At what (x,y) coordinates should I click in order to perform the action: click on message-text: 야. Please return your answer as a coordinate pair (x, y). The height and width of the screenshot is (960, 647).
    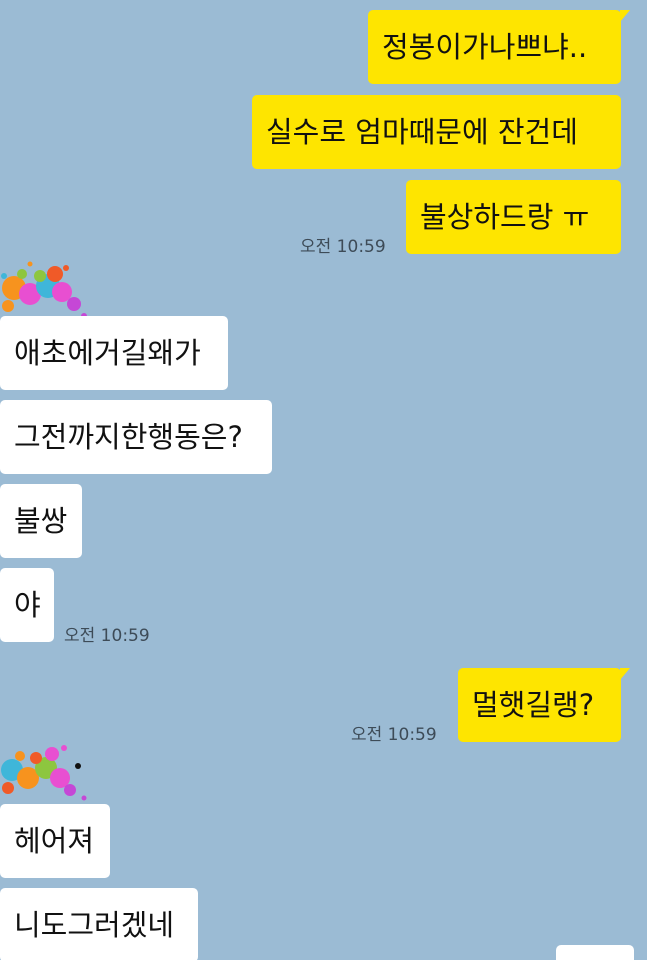
    Looking at the image, I should click on (27, 604).